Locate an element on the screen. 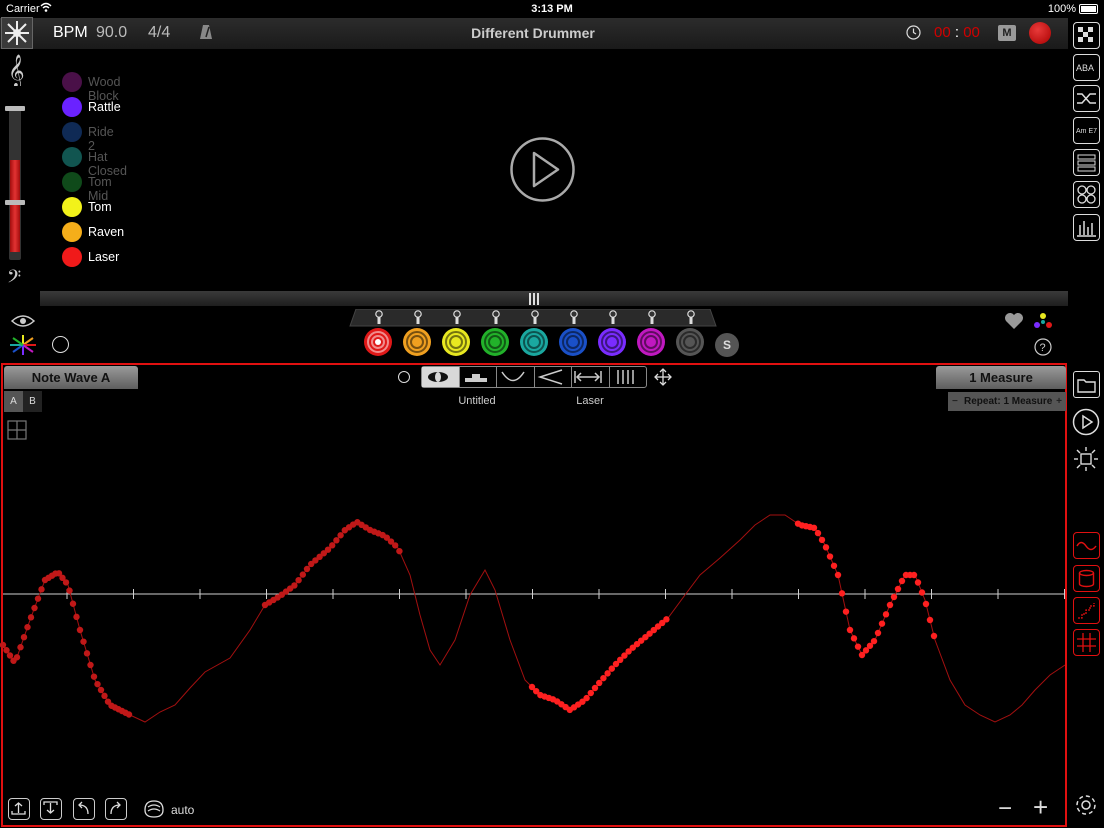 The image size is (1104, 828). zoom-out-button: − is located at coordinates (1005, 809).